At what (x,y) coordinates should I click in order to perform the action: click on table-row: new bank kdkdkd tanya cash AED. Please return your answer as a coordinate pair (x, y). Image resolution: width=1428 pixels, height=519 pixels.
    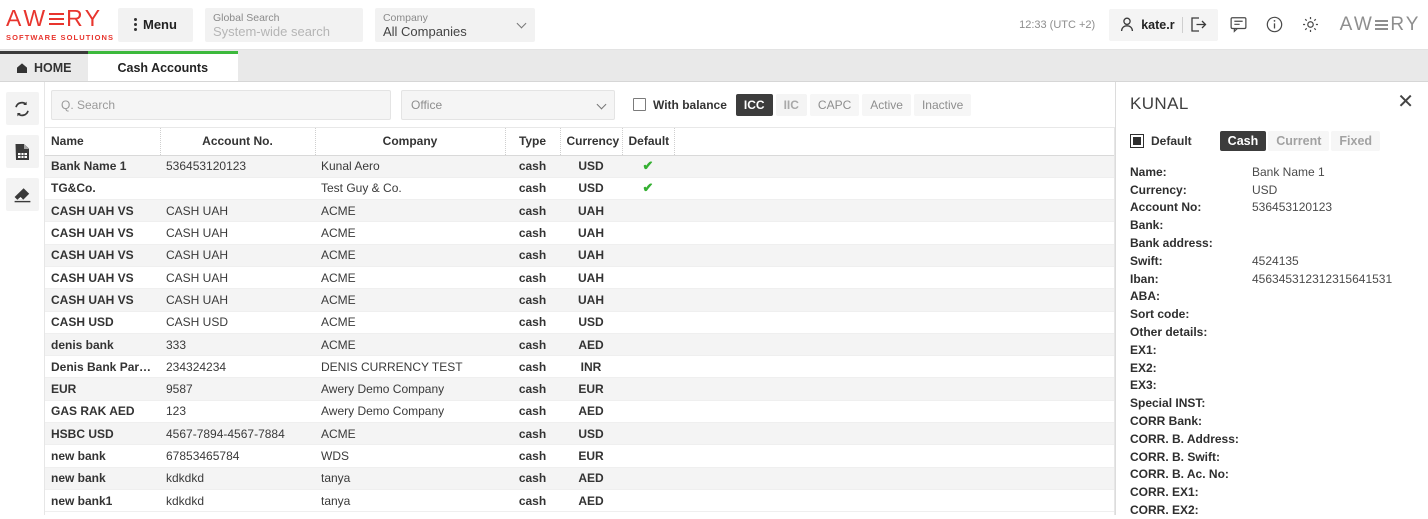
    Looking at the image, I should click on (579, 478).